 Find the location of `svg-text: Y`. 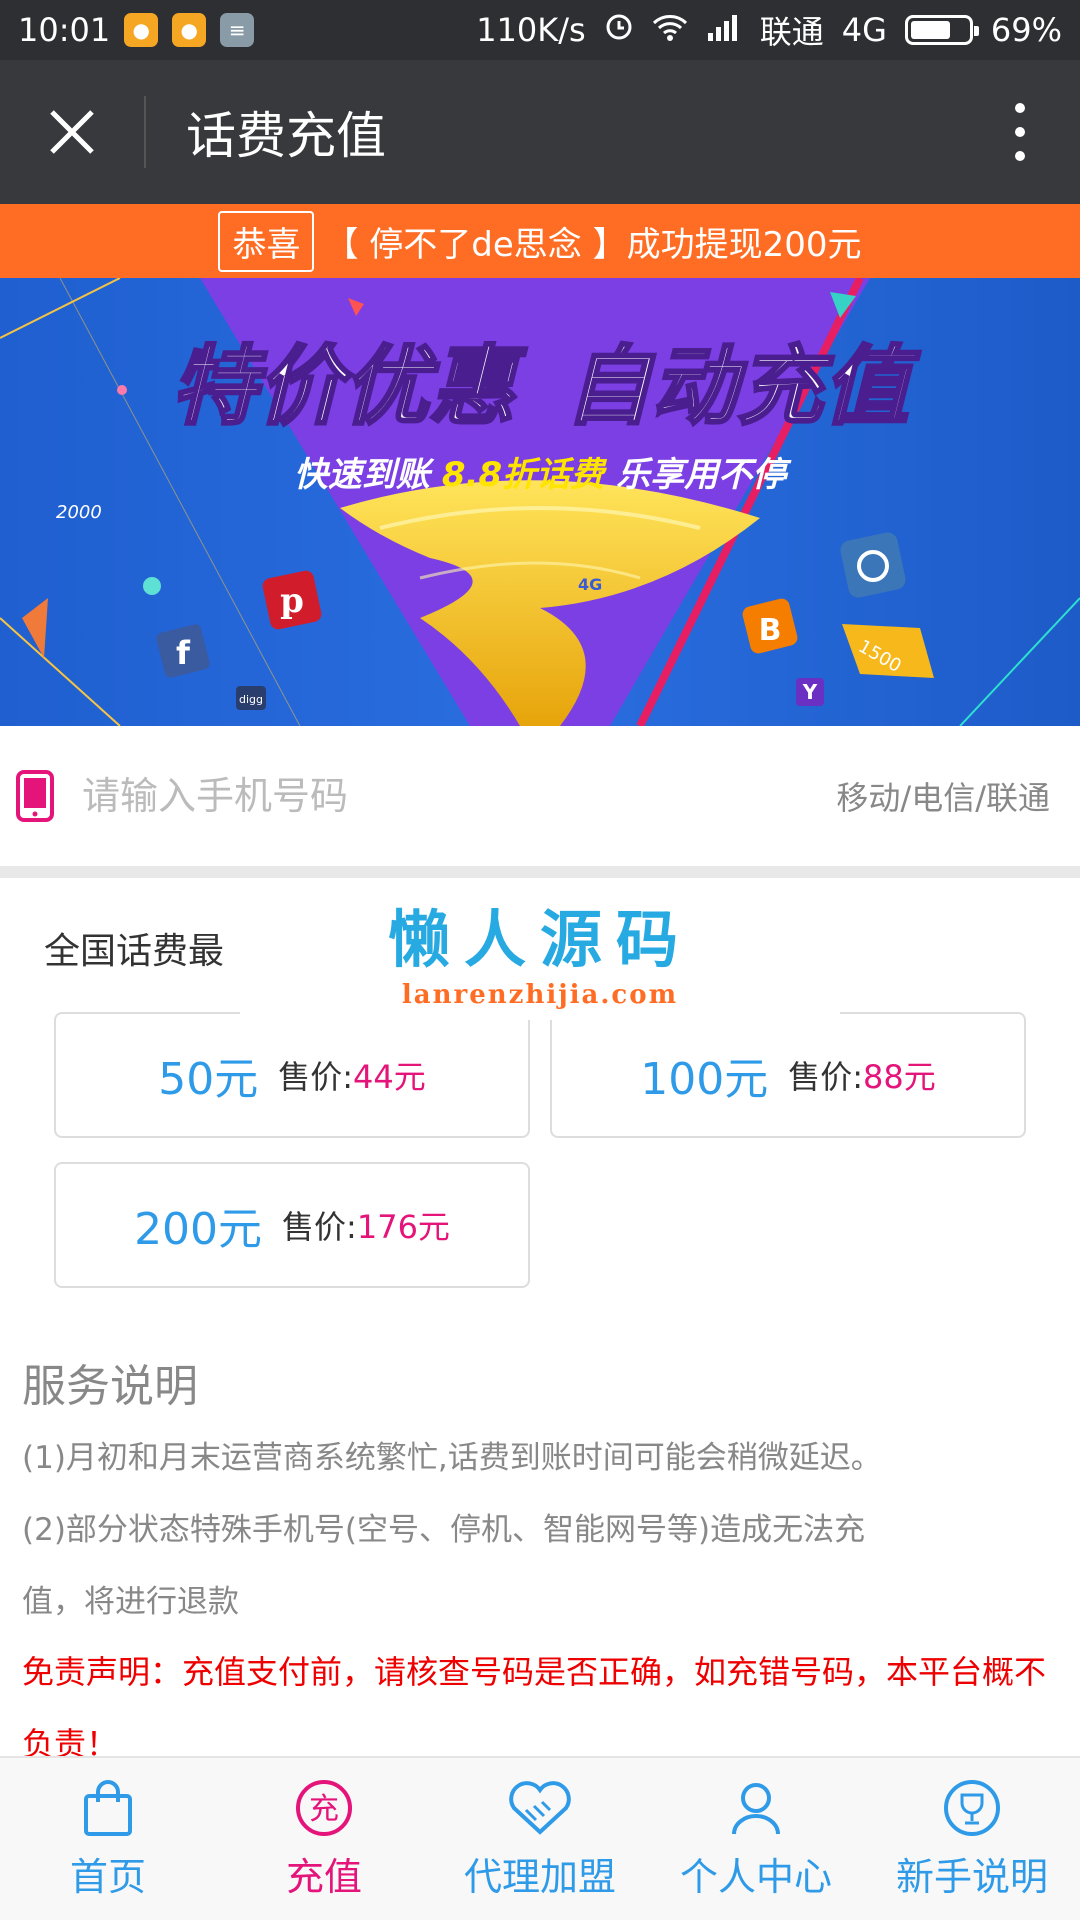

svg-text: Y is located at coordinates (810, 692).